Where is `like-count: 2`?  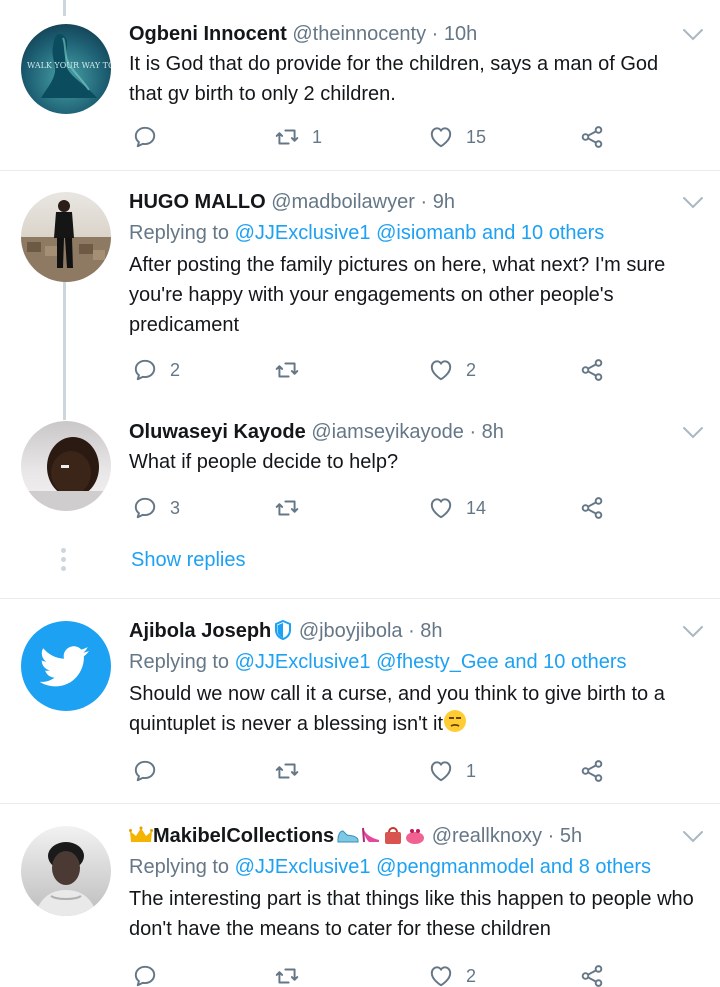
like-count: 2 is located at coordinates (471, 369).